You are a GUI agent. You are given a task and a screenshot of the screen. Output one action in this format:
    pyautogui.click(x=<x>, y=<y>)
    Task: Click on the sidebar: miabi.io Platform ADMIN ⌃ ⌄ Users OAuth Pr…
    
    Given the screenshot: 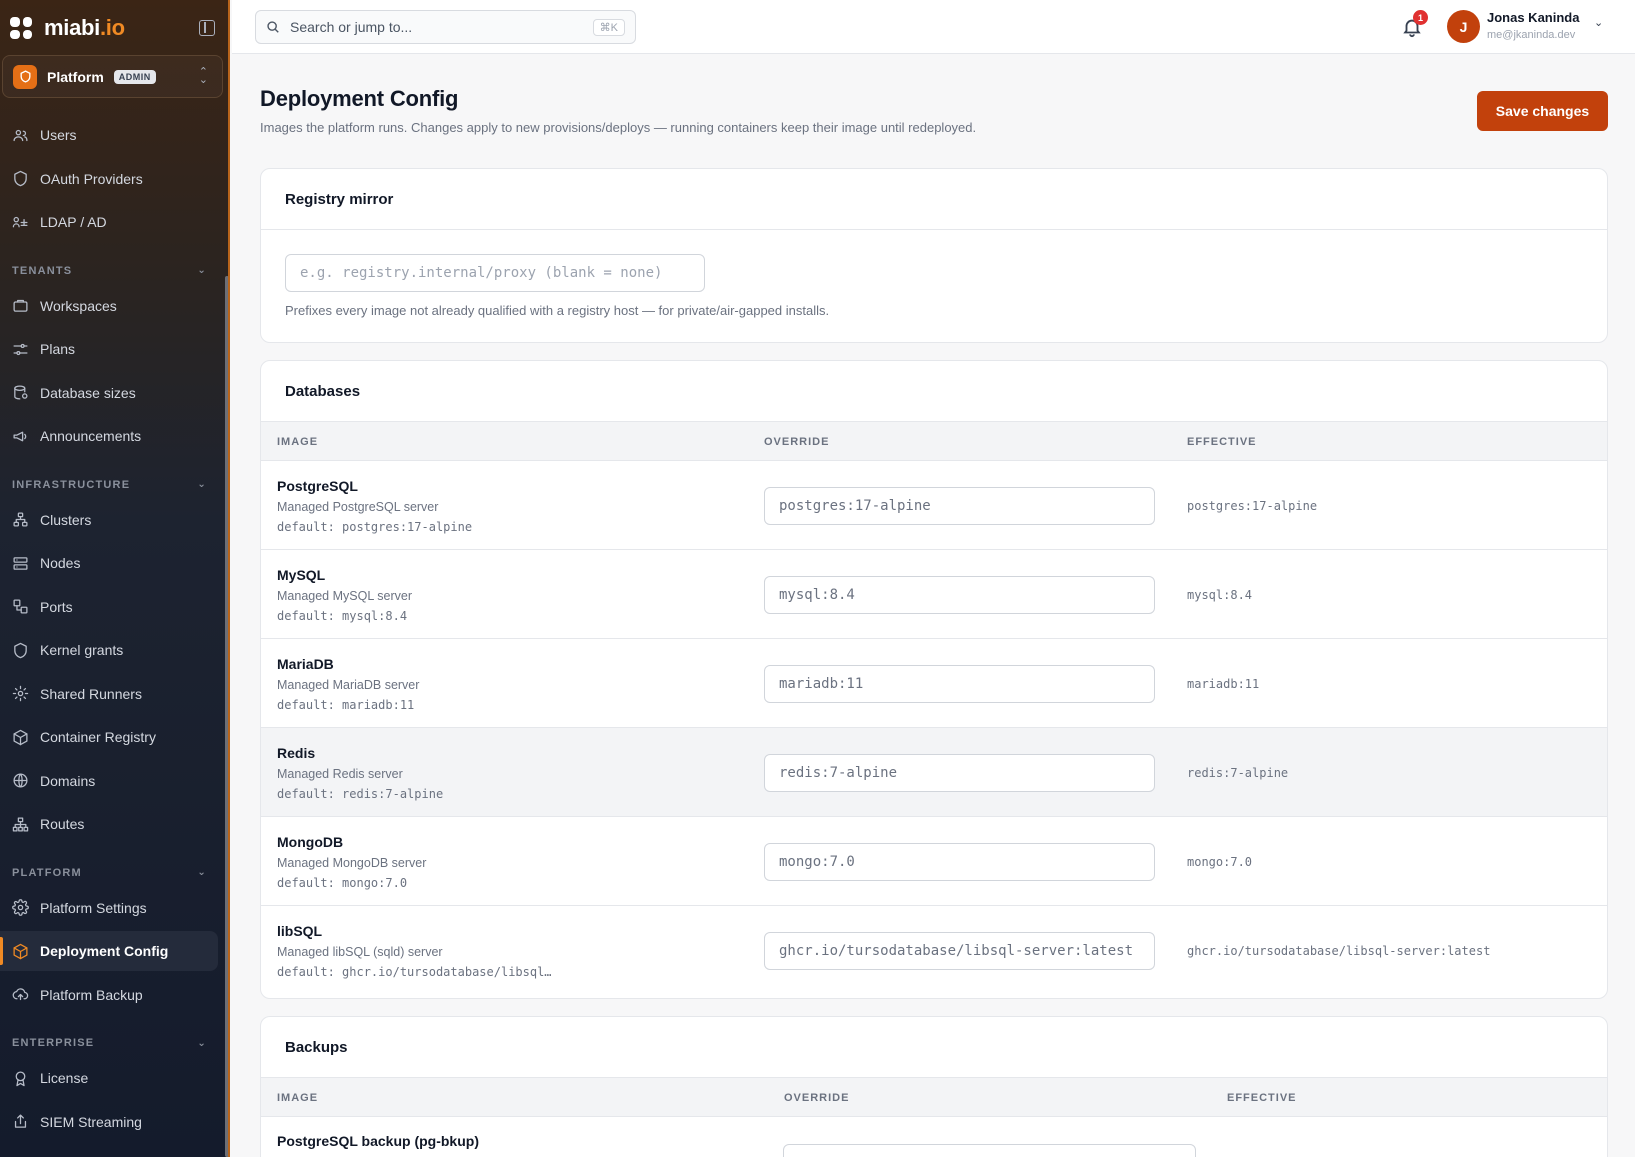 What is the action you would take?
    pyautogui.click(x=115, y=578)
    